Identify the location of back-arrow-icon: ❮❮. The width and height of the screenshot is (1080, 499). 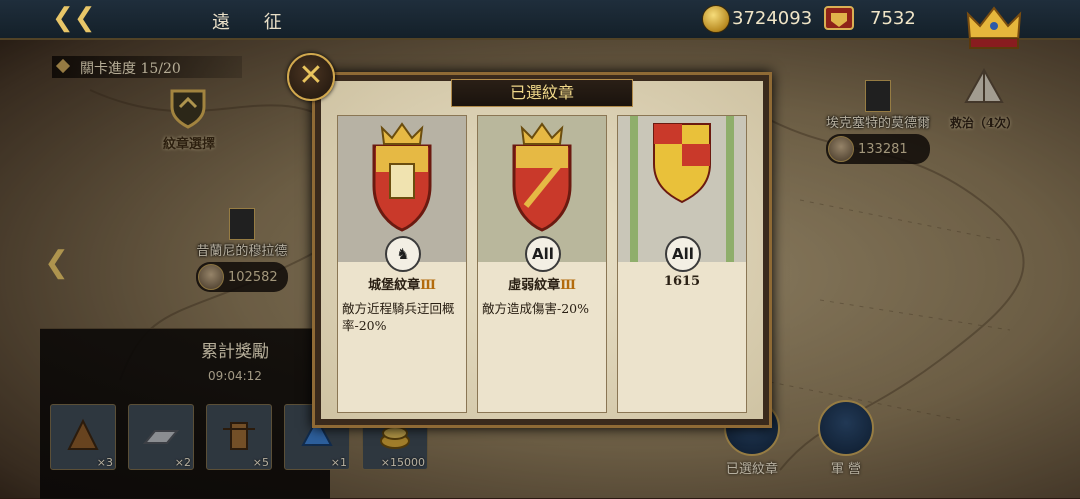
(74, 18).